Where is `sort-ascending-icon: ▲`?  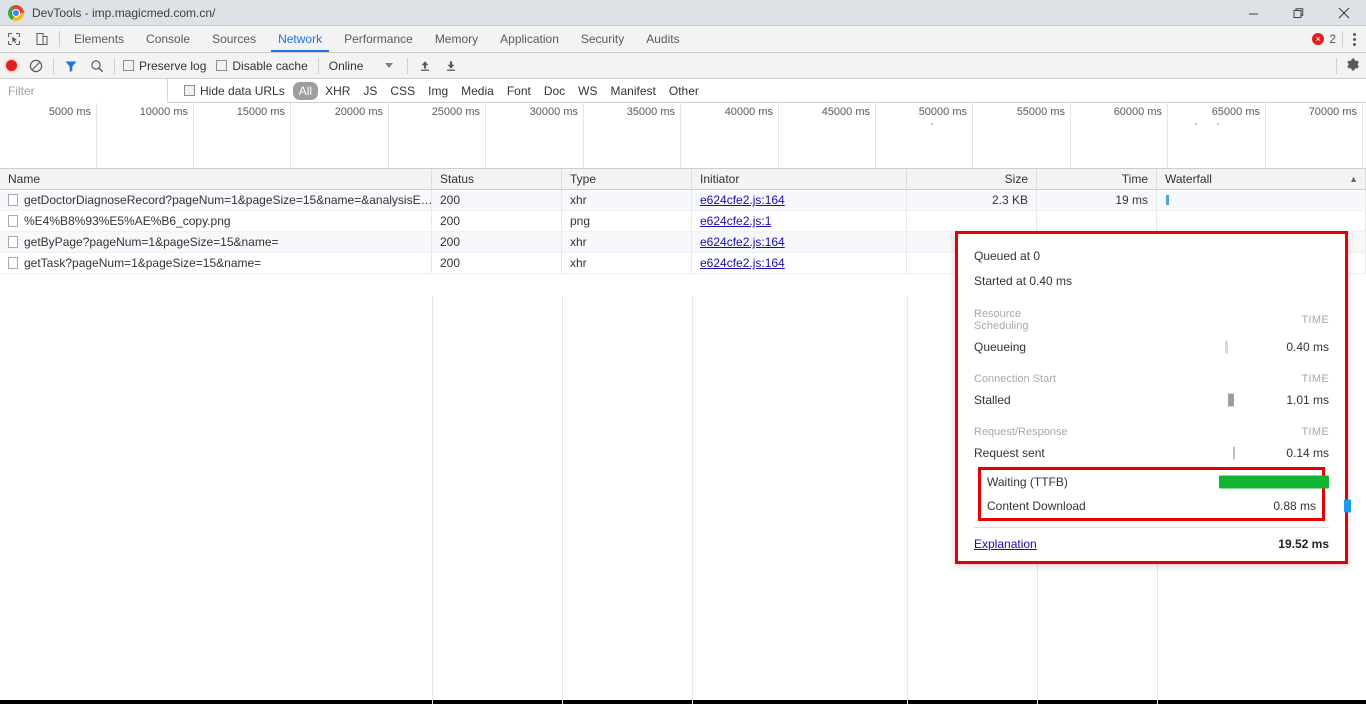 sort-ascending-icon: ▲ is located at coordinates (1353, 179).